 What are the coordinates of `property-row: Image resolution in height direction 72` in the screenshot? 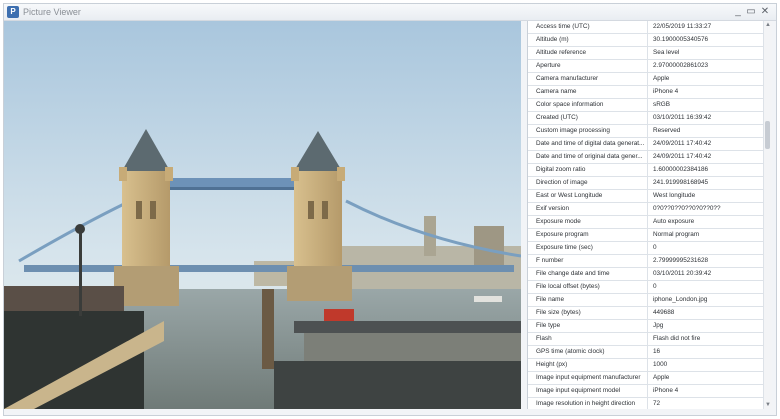 It's located at (645, 403).